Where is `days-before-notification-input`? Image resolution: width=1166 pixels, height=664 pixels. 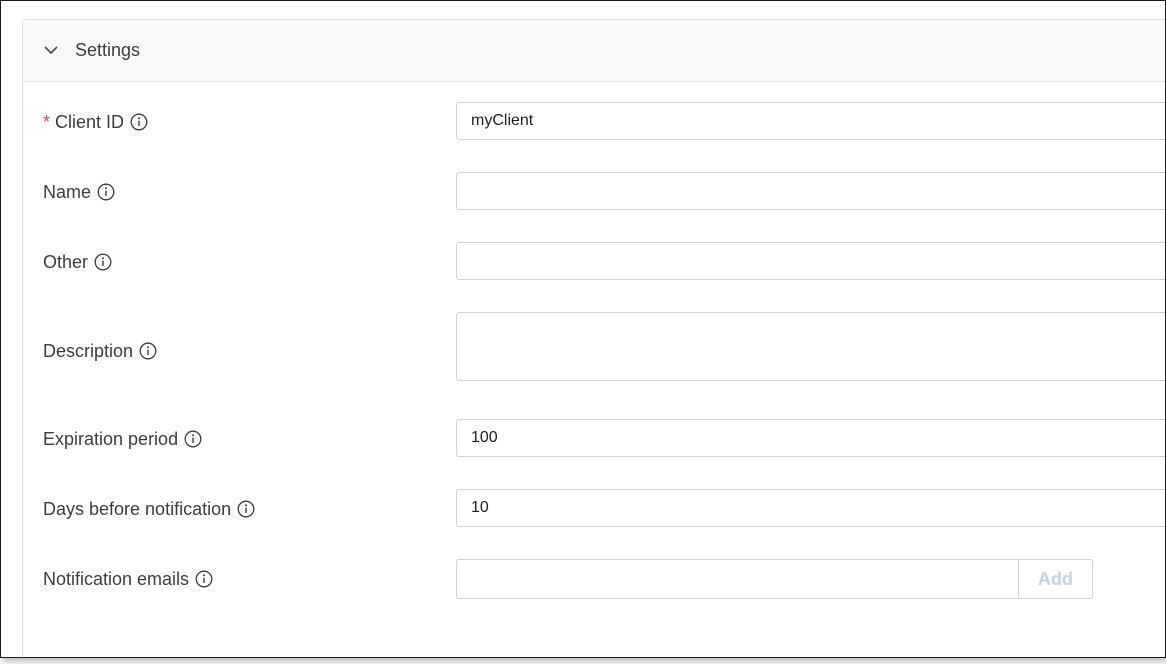
days-before-notification-input is located at coordinates (810, 508).